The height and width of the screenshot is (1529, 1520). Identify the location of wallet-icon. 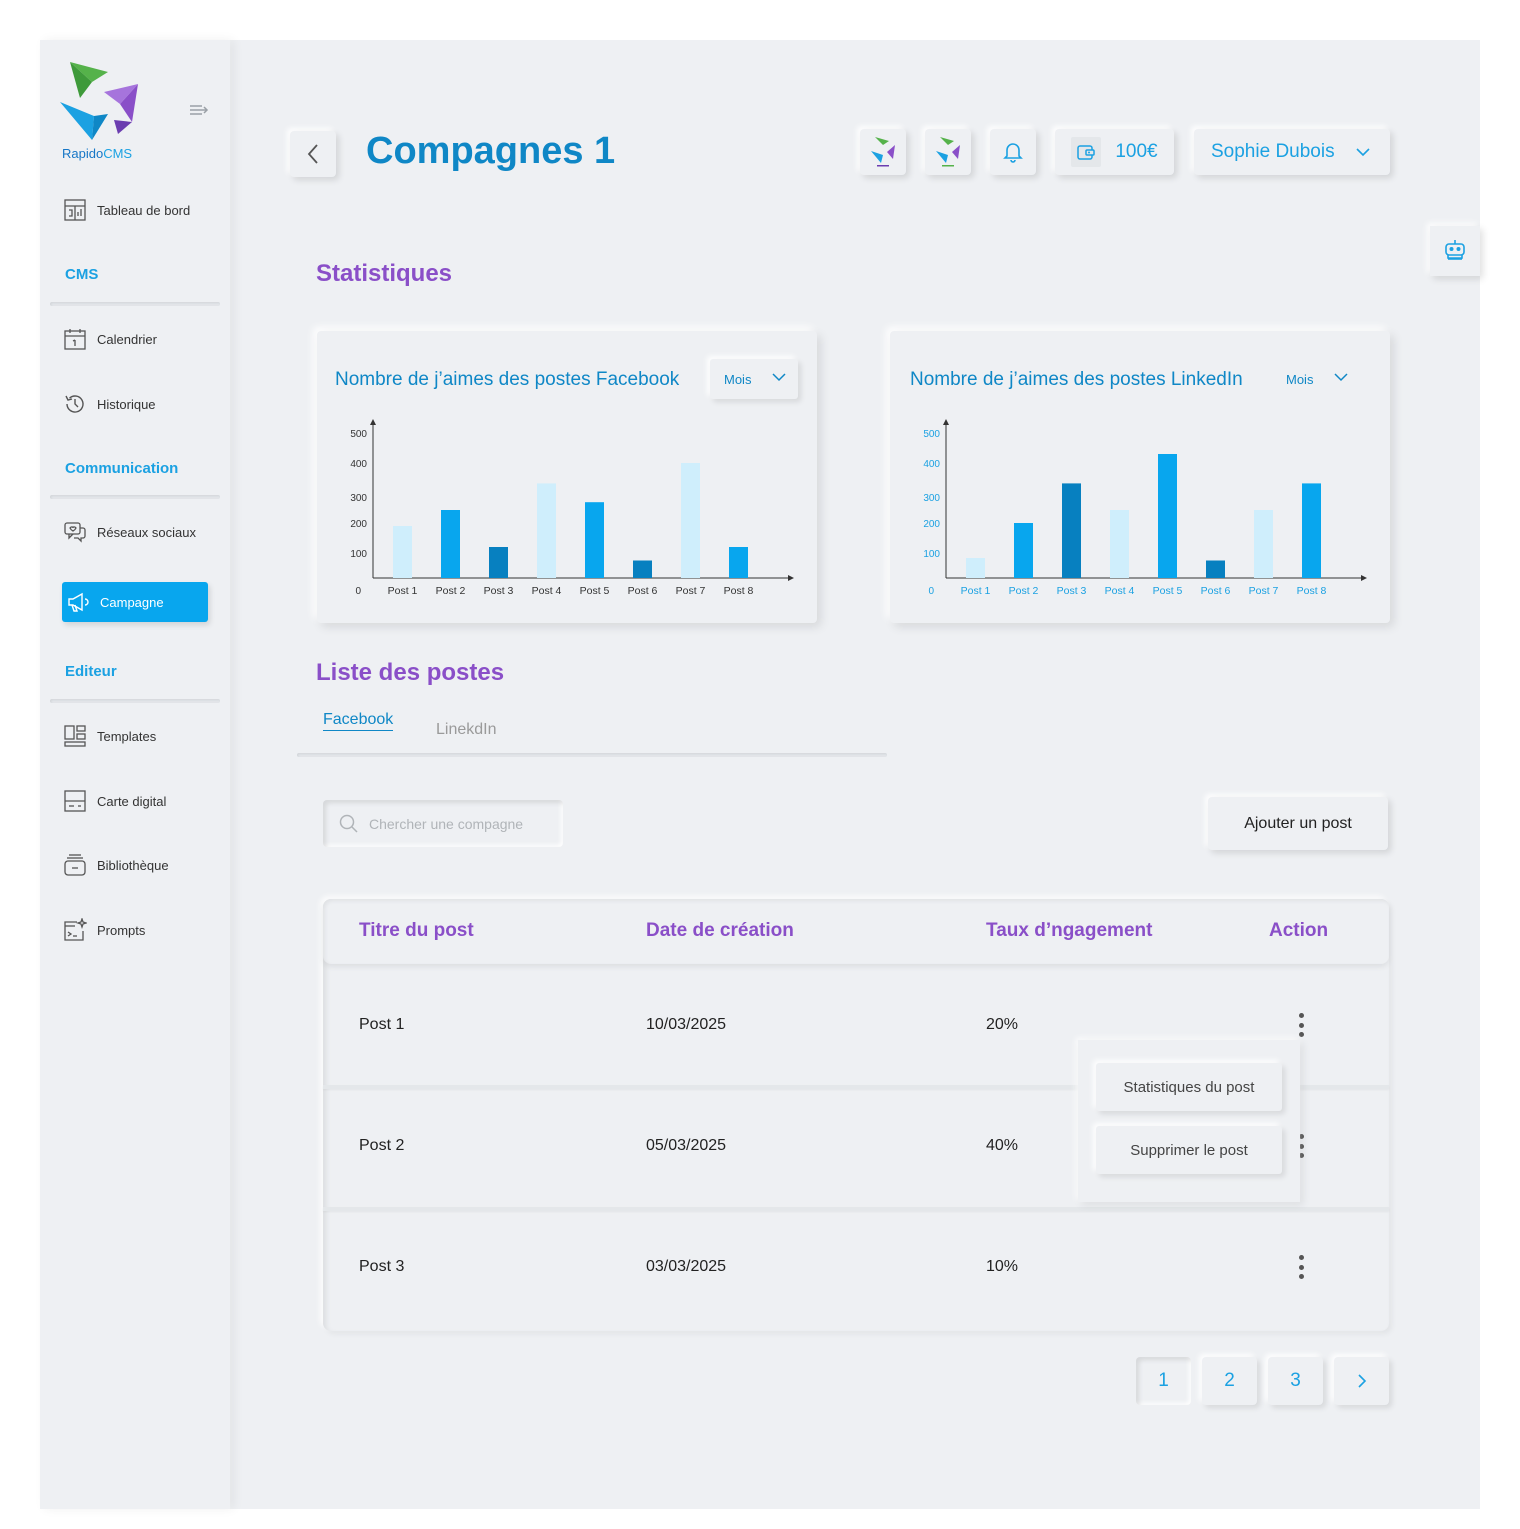
(1086, 152).